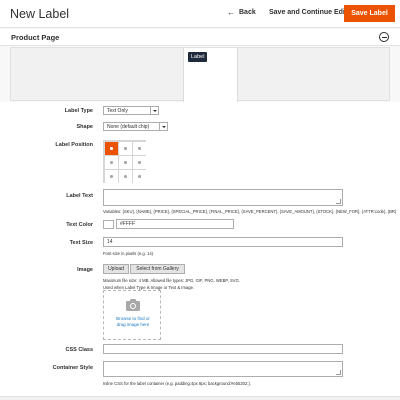  I want to click on text-size-note: Font size in pixels (e.g. 14)., so click(129, 253).